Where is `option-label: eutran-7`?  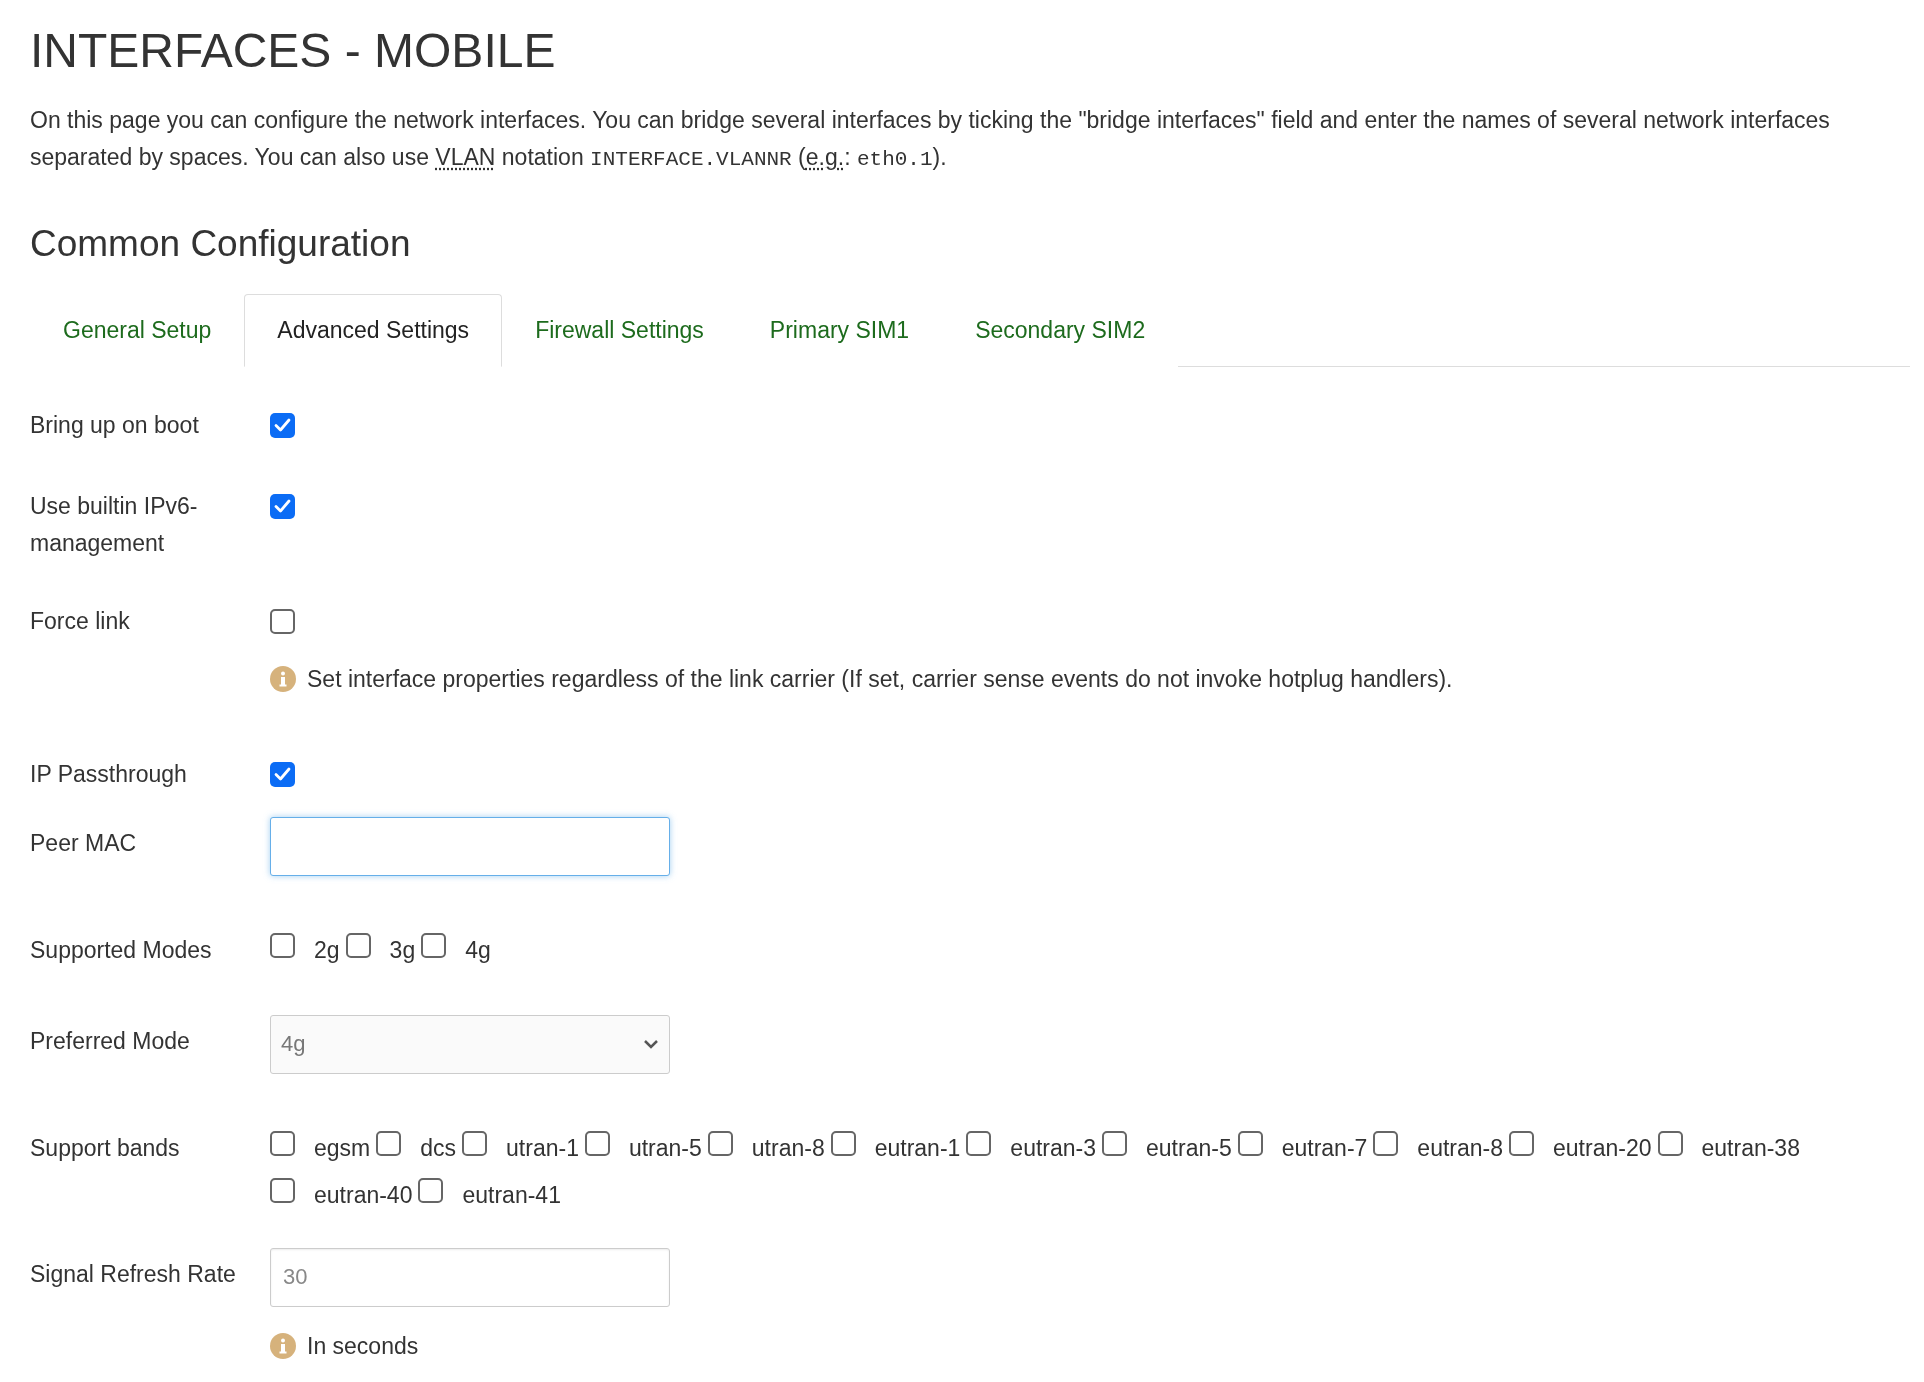
option-label: eutran-7 is located at coordinates (1324, 1148).